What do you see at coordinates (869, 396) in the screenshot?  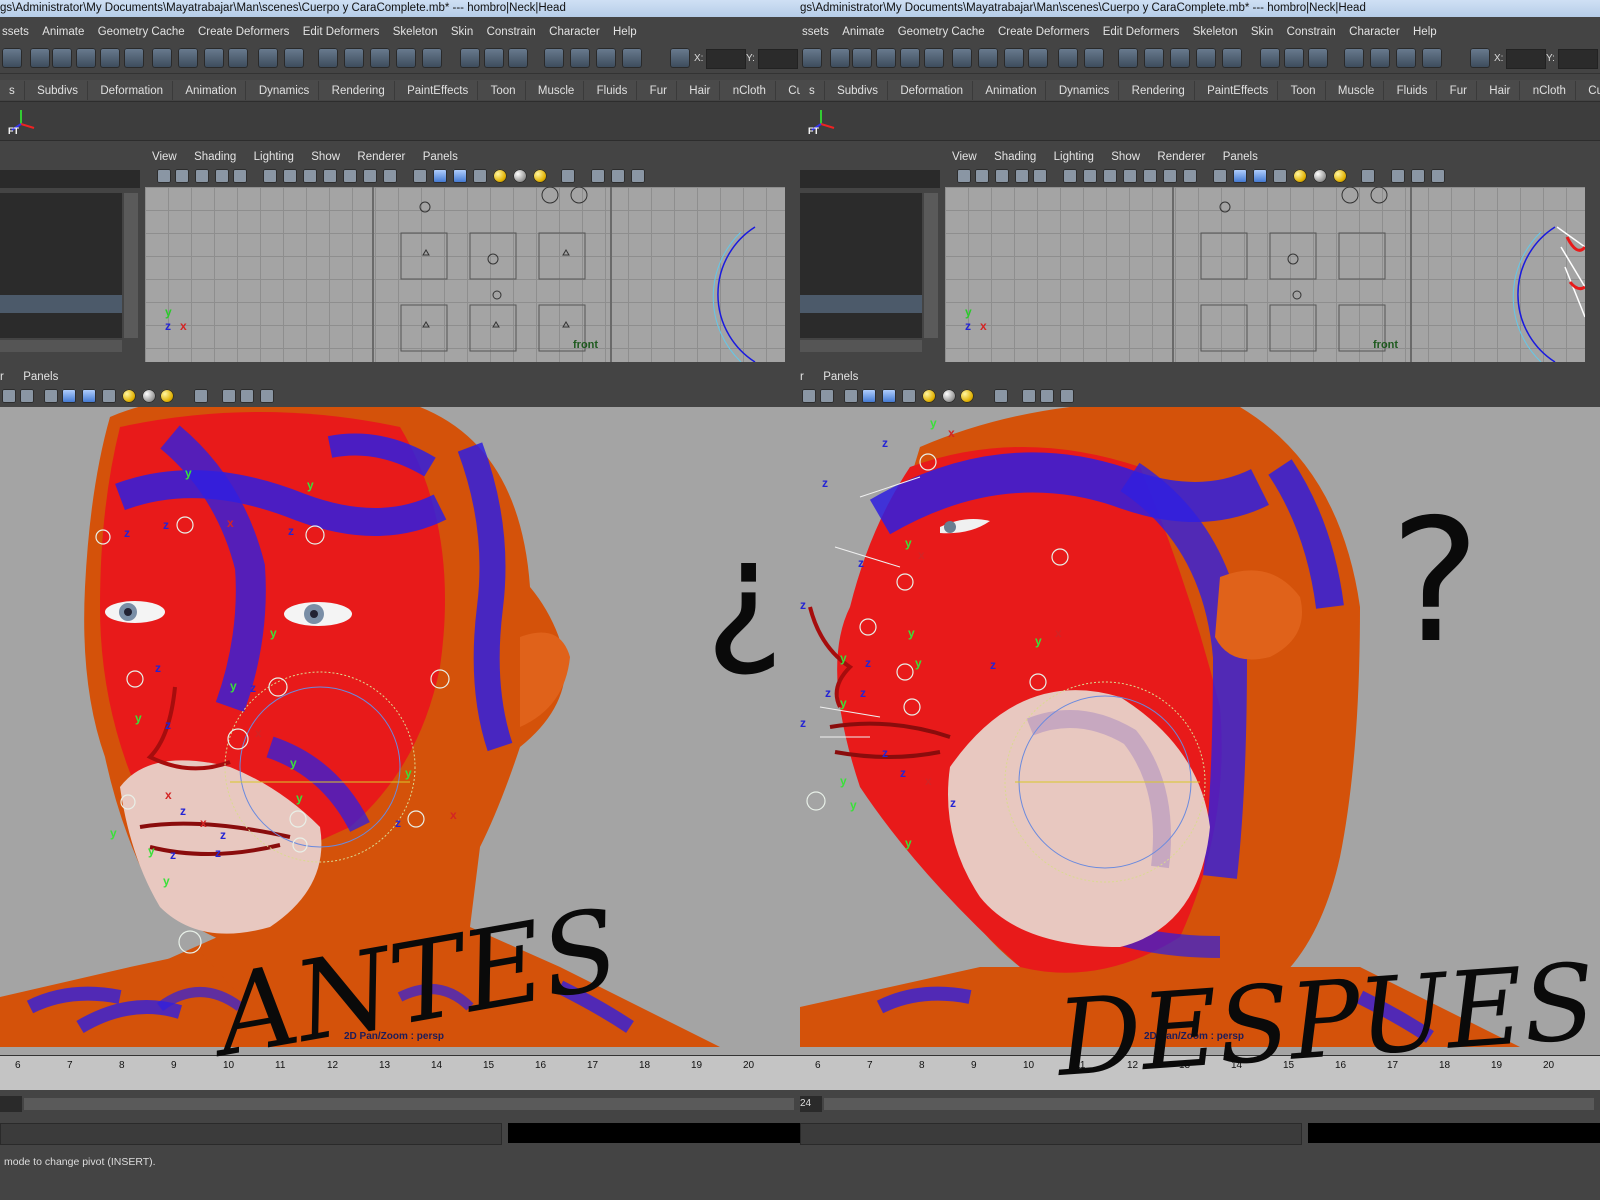 I see `smooth-shade-icon` at bounding box center [869, 396].